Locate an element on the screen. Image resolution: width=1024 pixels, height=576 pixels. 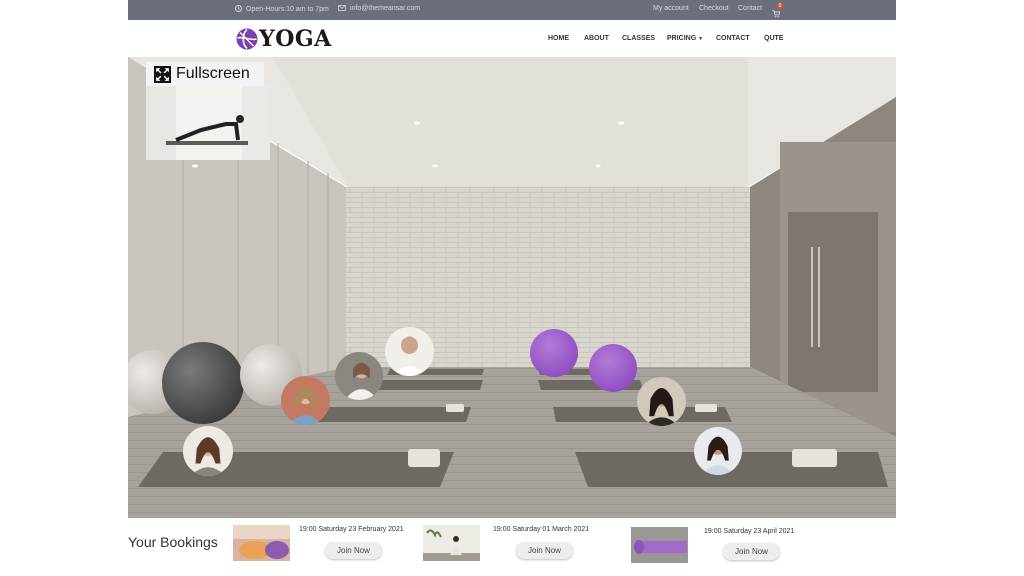
email-link: info@themeansar.com is located at coordinates (379, 8).